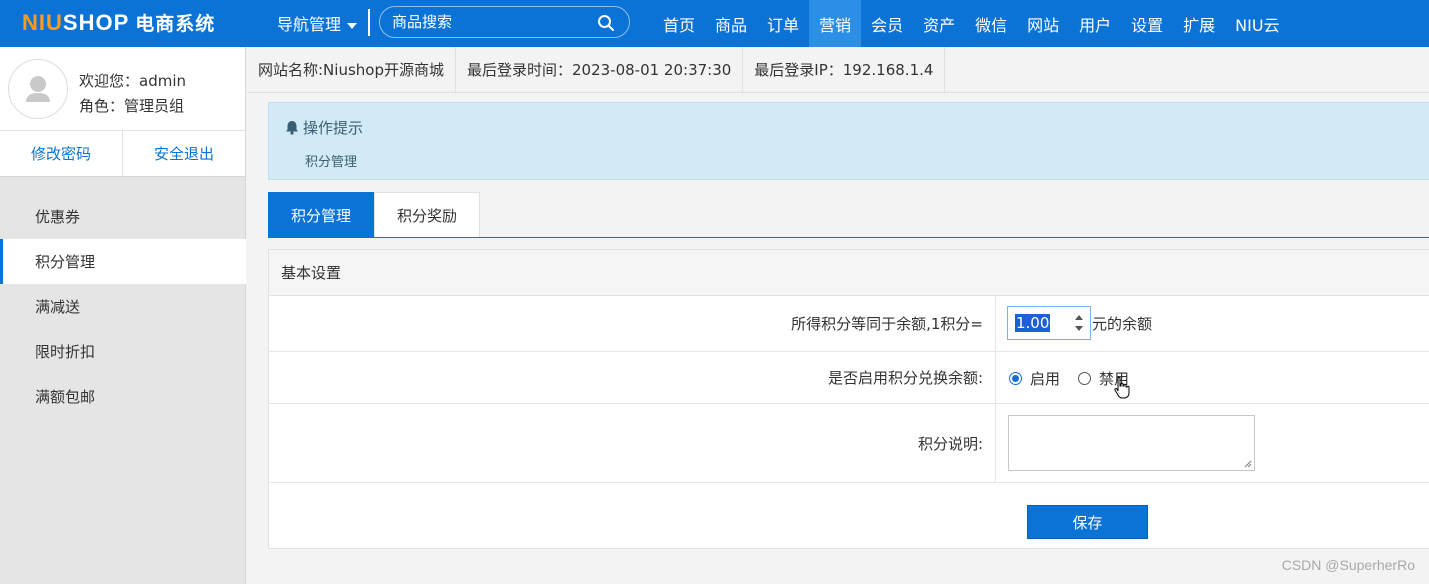 The width and height of the screenshot is (1429, 584). I want to click on search-input, so click(490, 22).